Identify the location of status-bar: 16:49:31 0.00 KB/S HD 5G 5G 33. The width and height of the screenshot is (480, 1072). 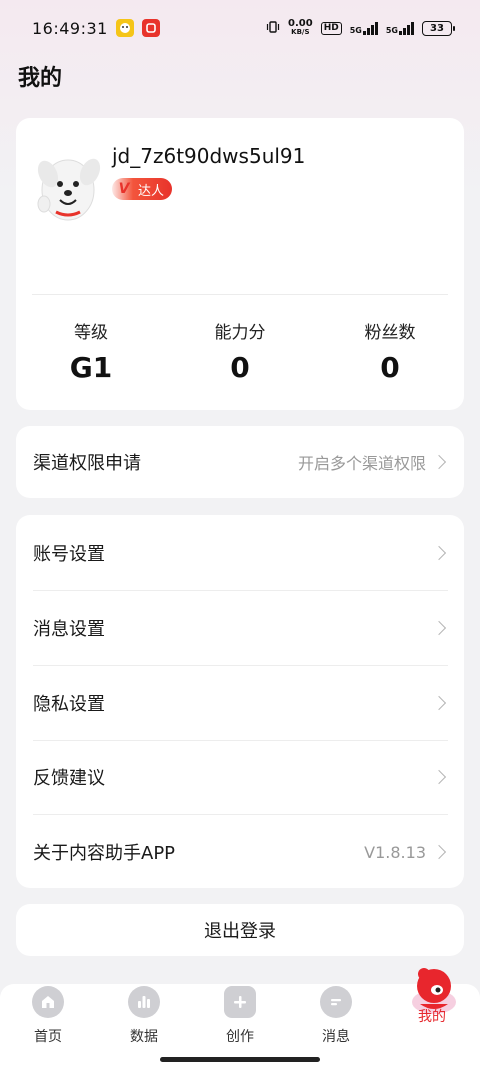
(240, 28).